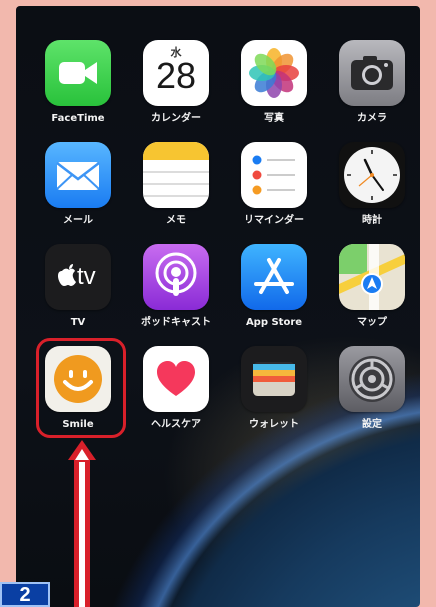 This screenshot has height=607, width=436. I want to click on app-app-store: App Store, so click(274, 286).